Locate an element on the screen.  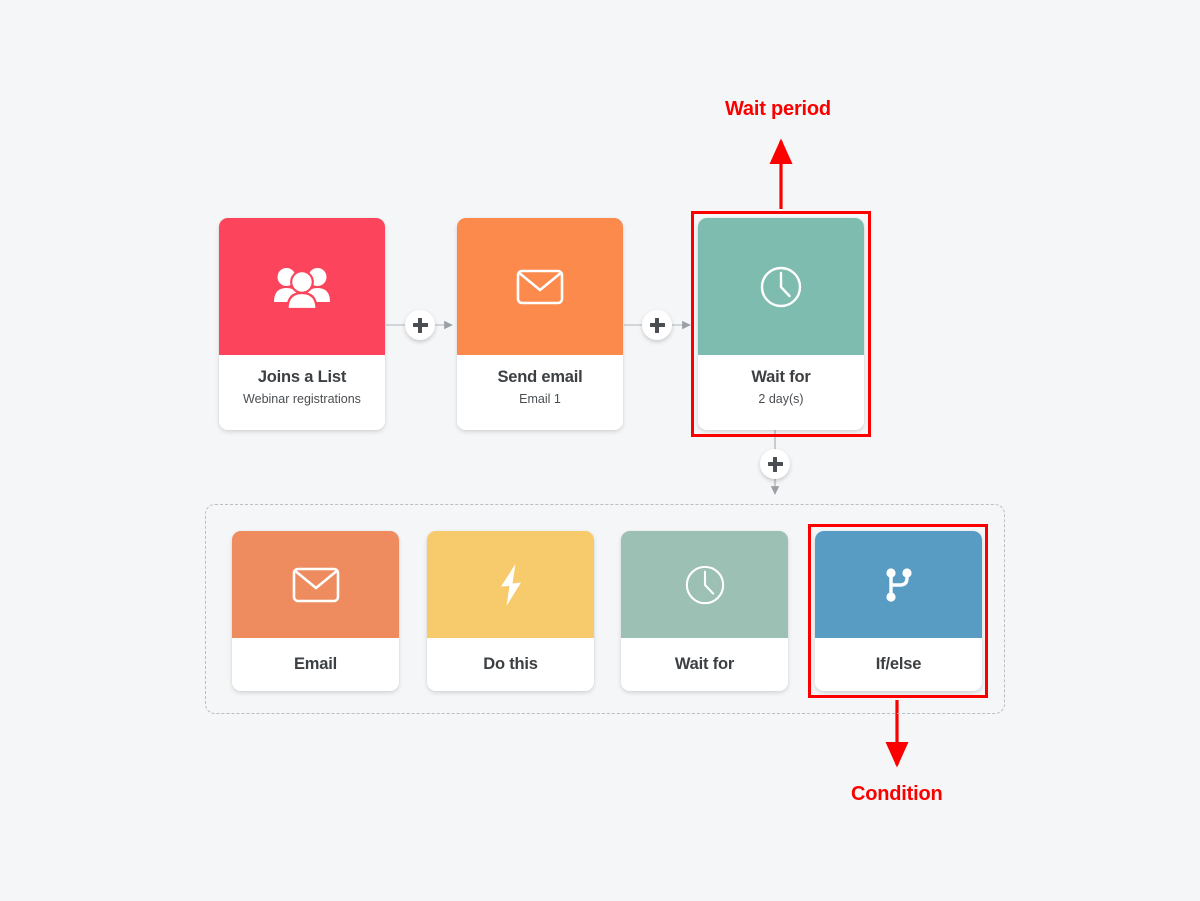
palette-option-text-area-if-else: If/else is located at coordinates (898, 664).